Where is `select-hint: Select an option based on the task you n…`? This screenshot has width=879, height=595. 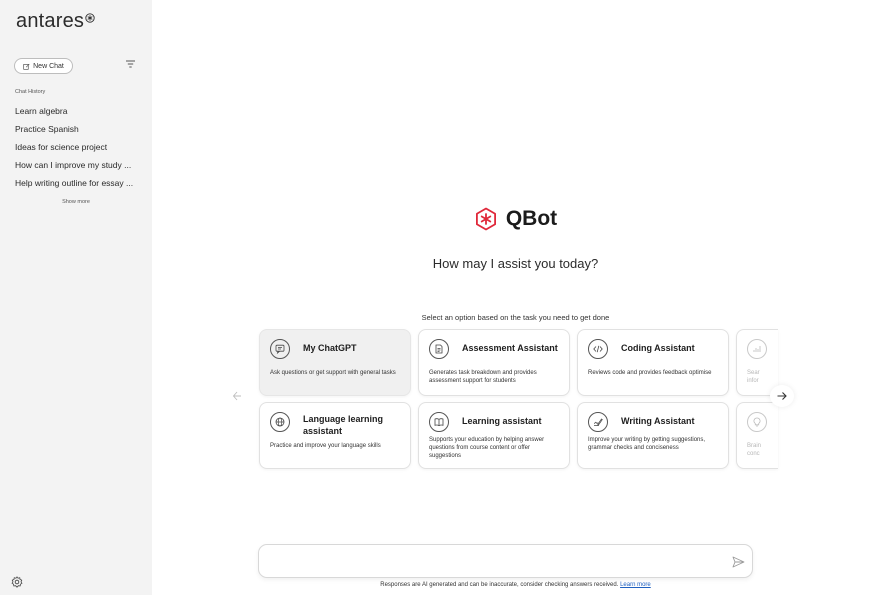 select-hint: Select an option based on the task you n… is located at coordinates (515, 317).